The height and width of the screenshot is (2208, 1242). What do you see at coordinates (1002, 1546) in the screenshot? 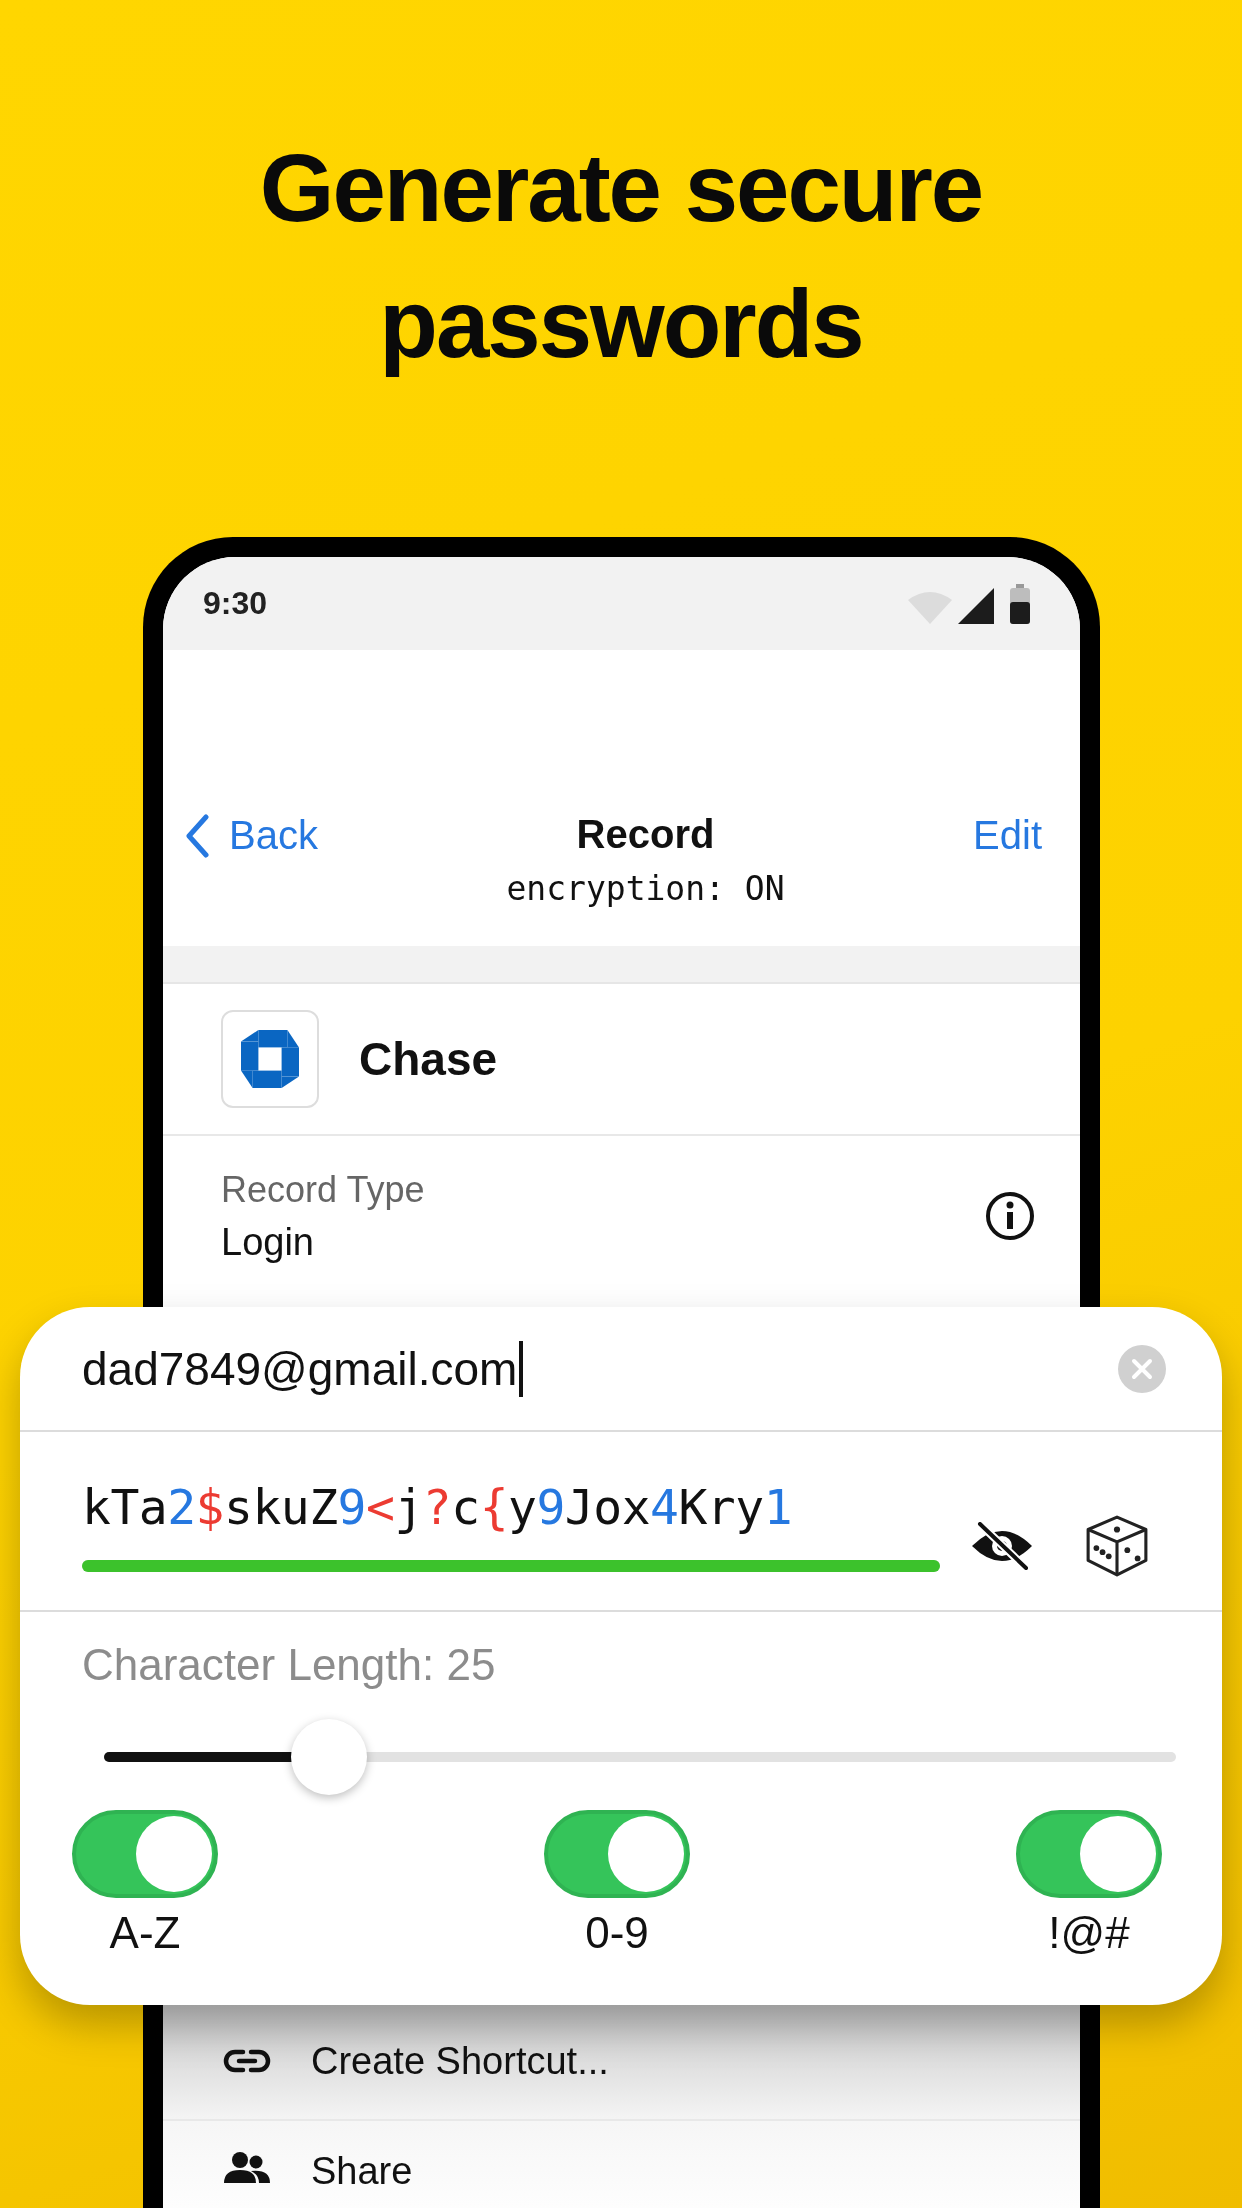
I see `eye-slash-icon` at bounding box center [1002, 1546].